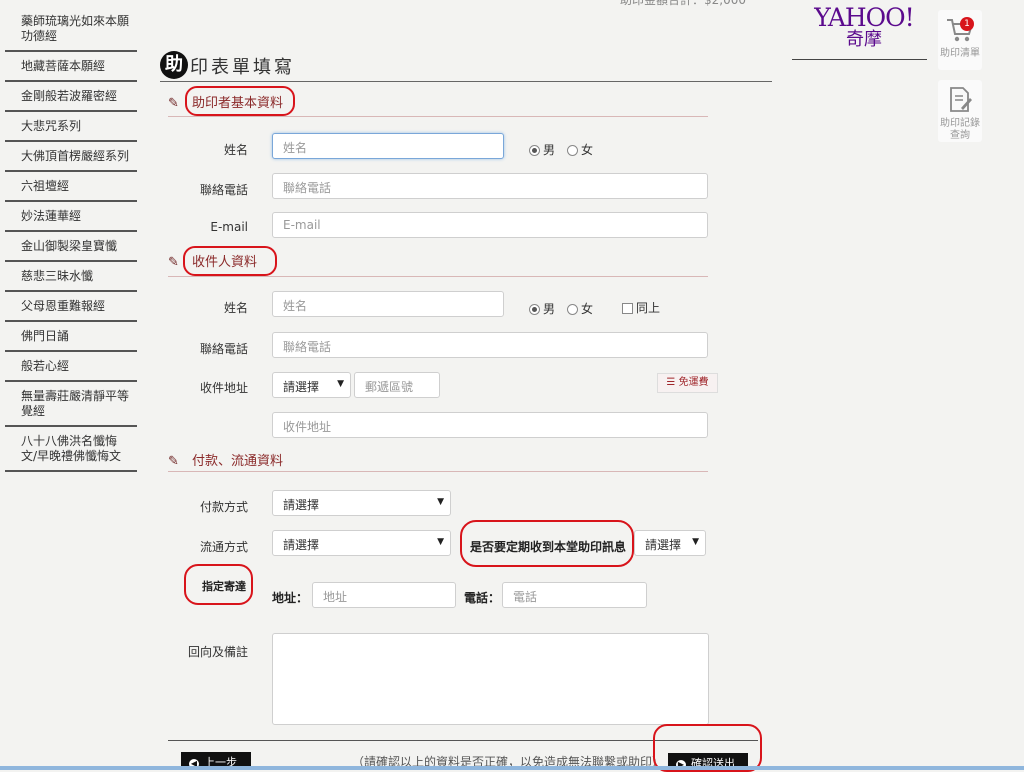 Image resolution: width=1024 pixels, height=772 pixels. I want to click on sidebar-item: 般若心經, so click(71, 367).